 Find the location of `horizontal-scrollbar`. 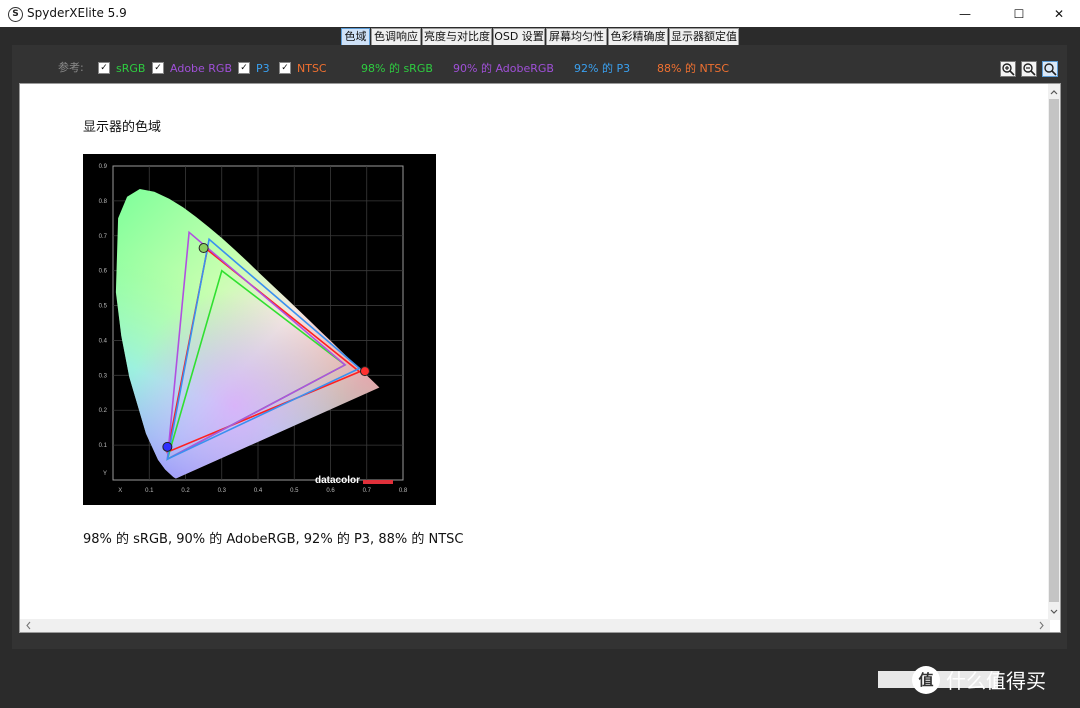

horizontal-scrollbar is located at coordinates (535, 625).